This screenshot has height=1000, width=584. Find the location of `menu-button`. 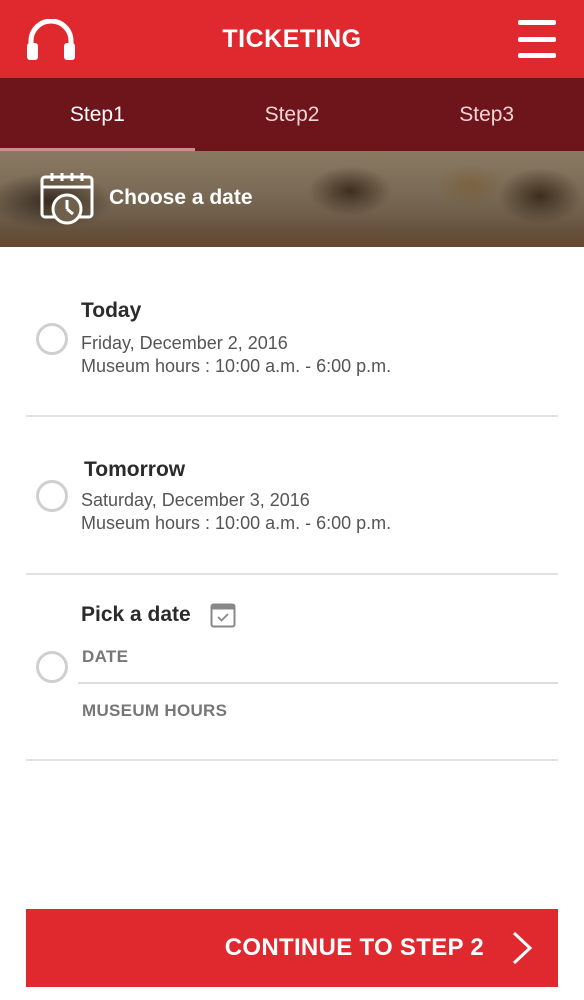

menu-button is located at coordinates (537, 39).